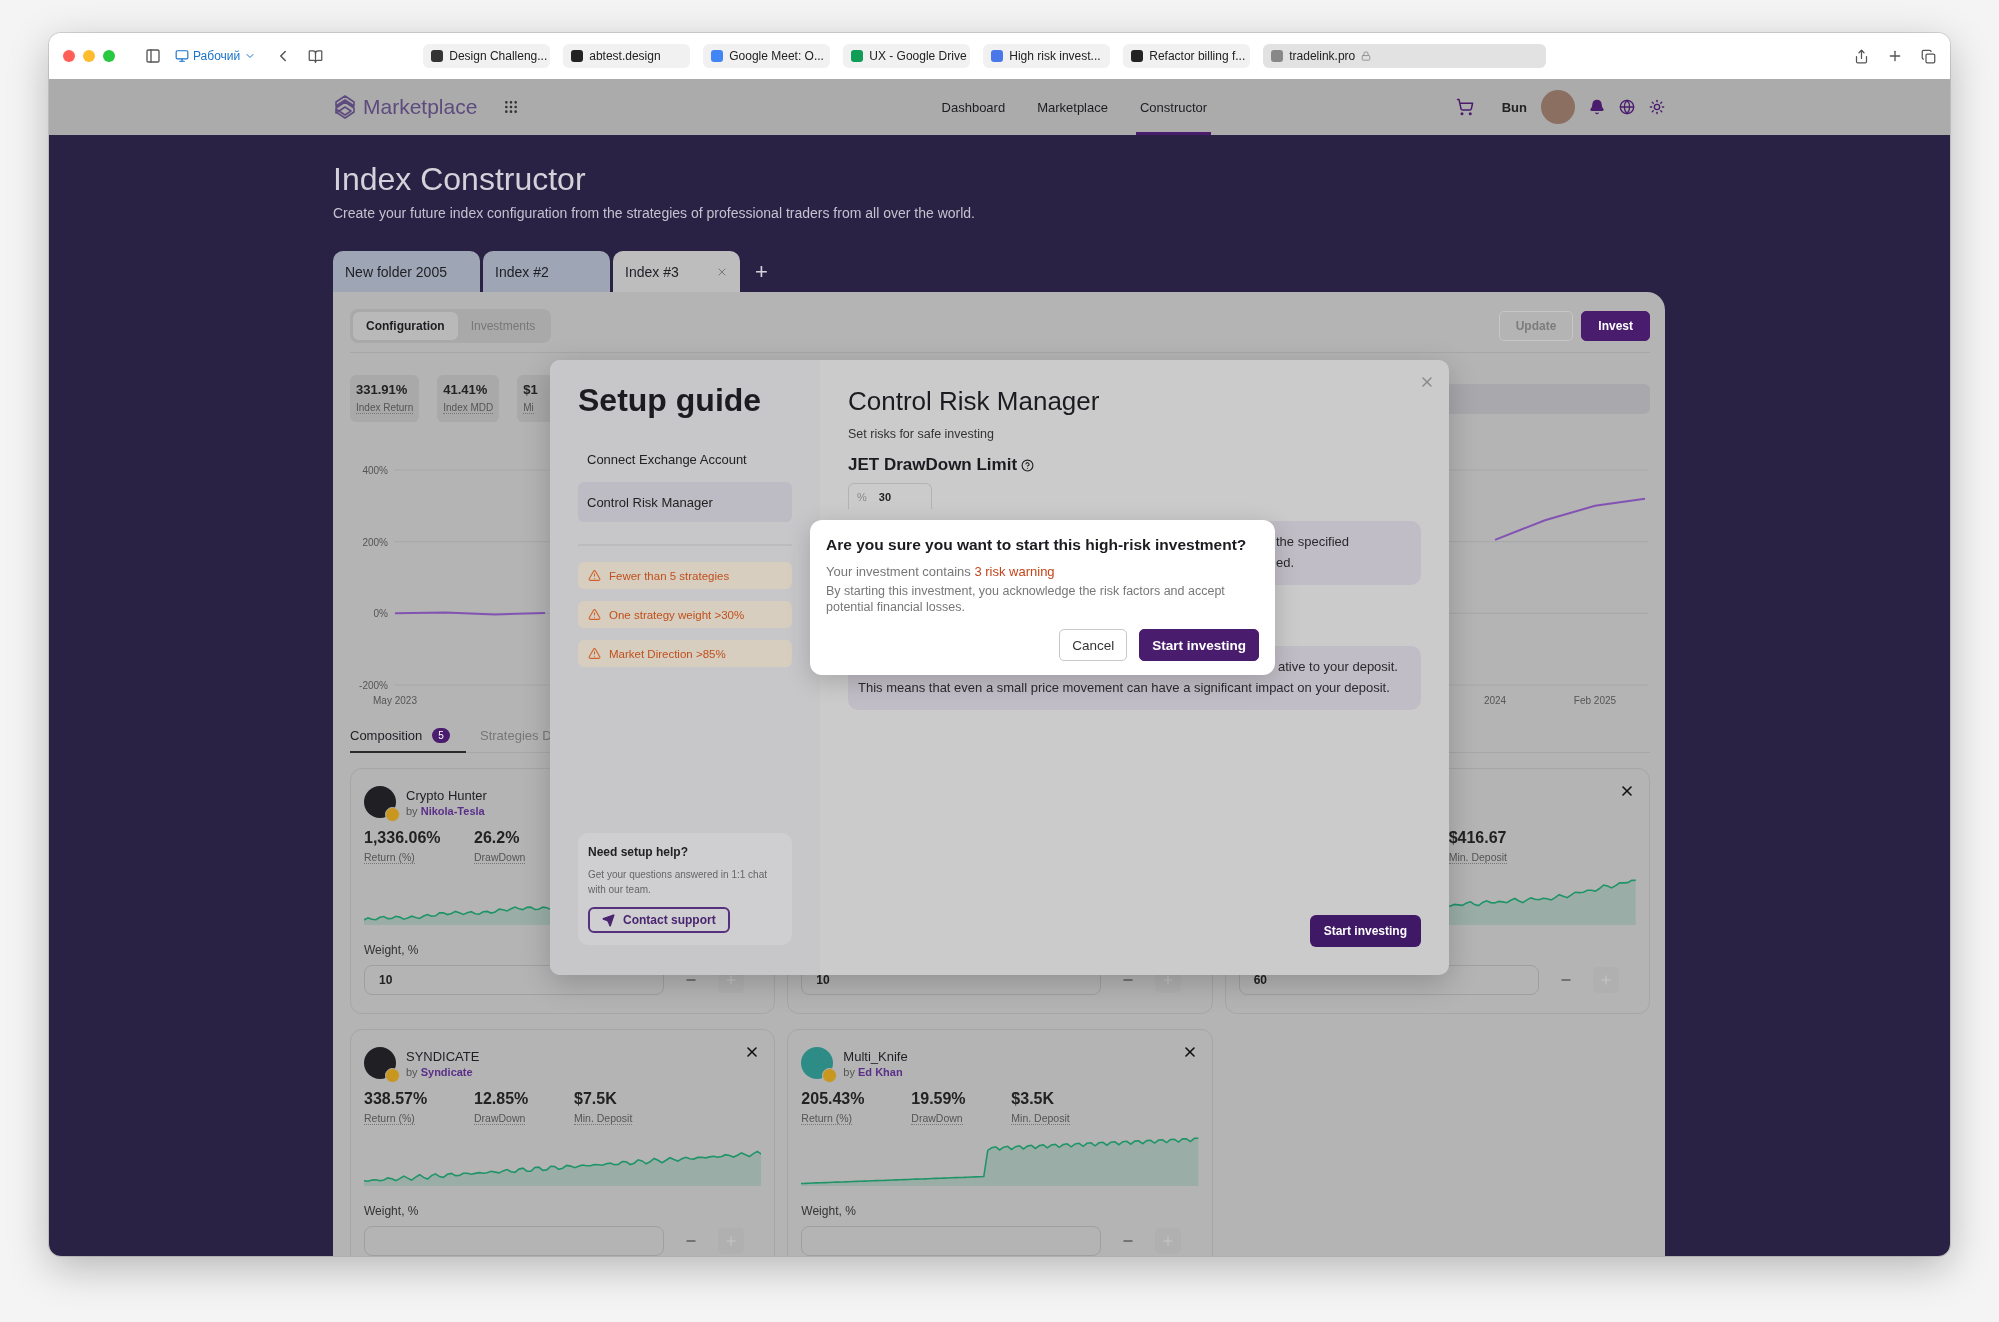 The image size is (1999, 1322). Describe the element at coordinates (1072, 107) in the screenshot. I see `nav-link: Marketplace` at that location.